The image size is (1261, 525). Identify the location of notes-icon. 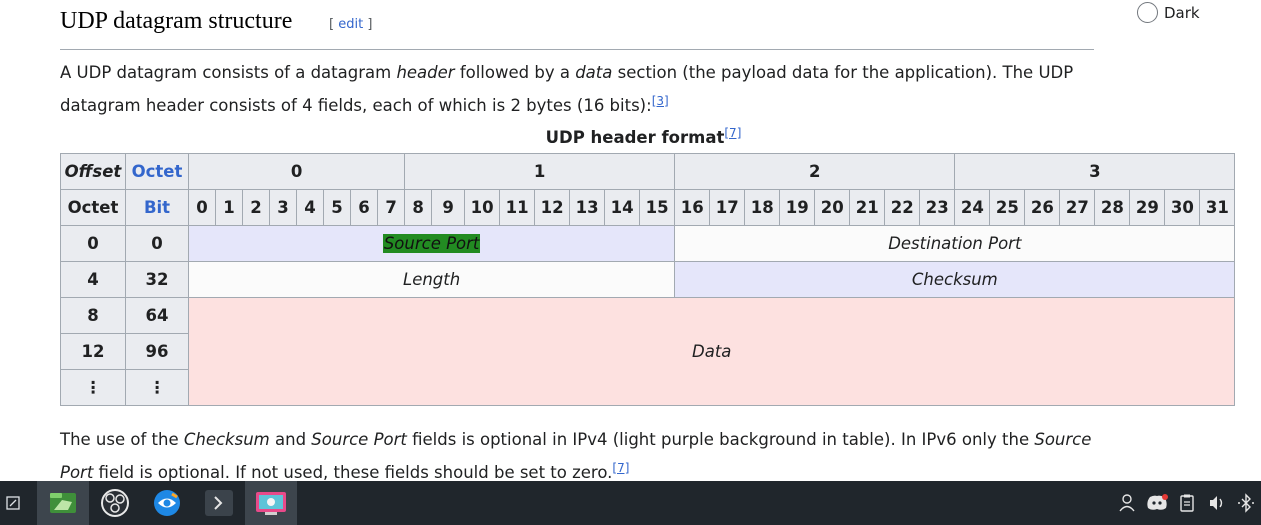
(13, 503).